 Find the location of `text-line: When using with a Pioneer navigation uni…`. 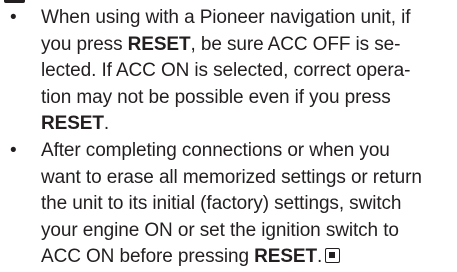

text-line: When using with a Pioneer navigation uni… is located at coordinates (226, 17).